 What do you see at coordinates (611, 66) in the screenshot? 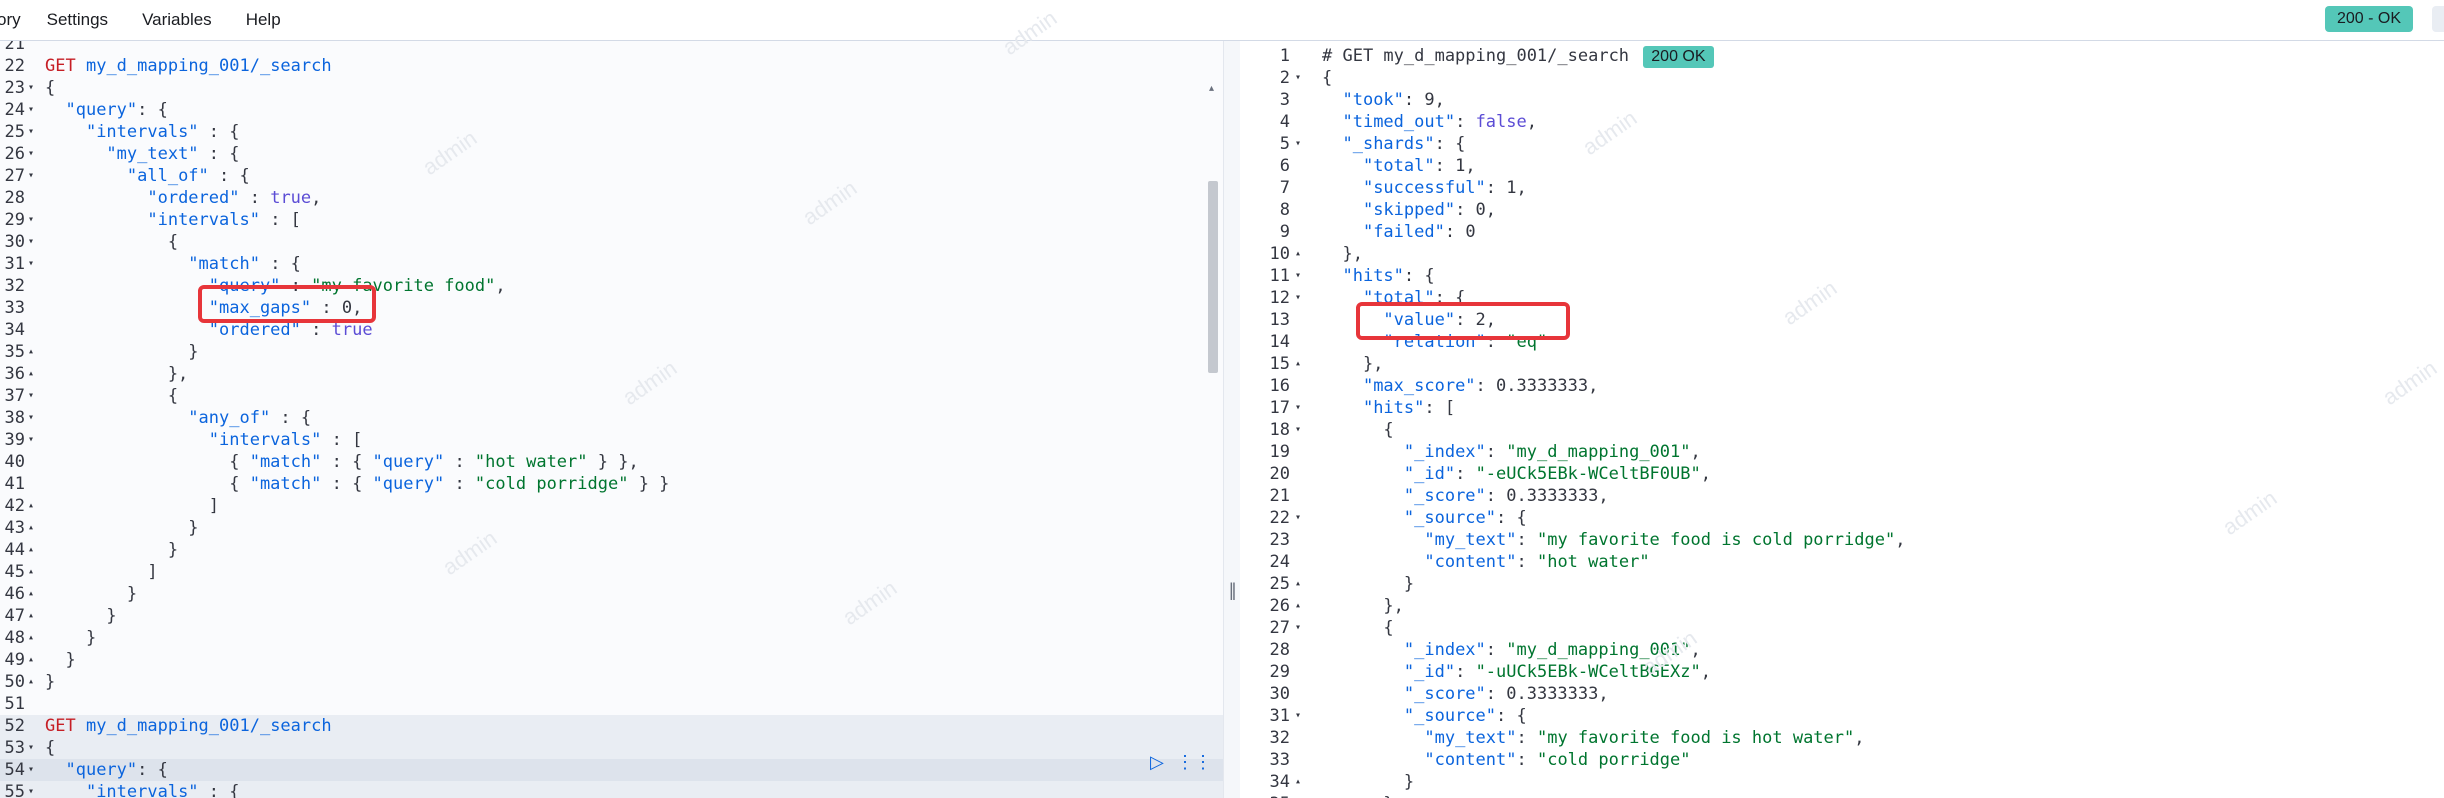
I see `request-code-line: 22 GET my_d_mapping_001/_search` at bounding box center [611, 66].